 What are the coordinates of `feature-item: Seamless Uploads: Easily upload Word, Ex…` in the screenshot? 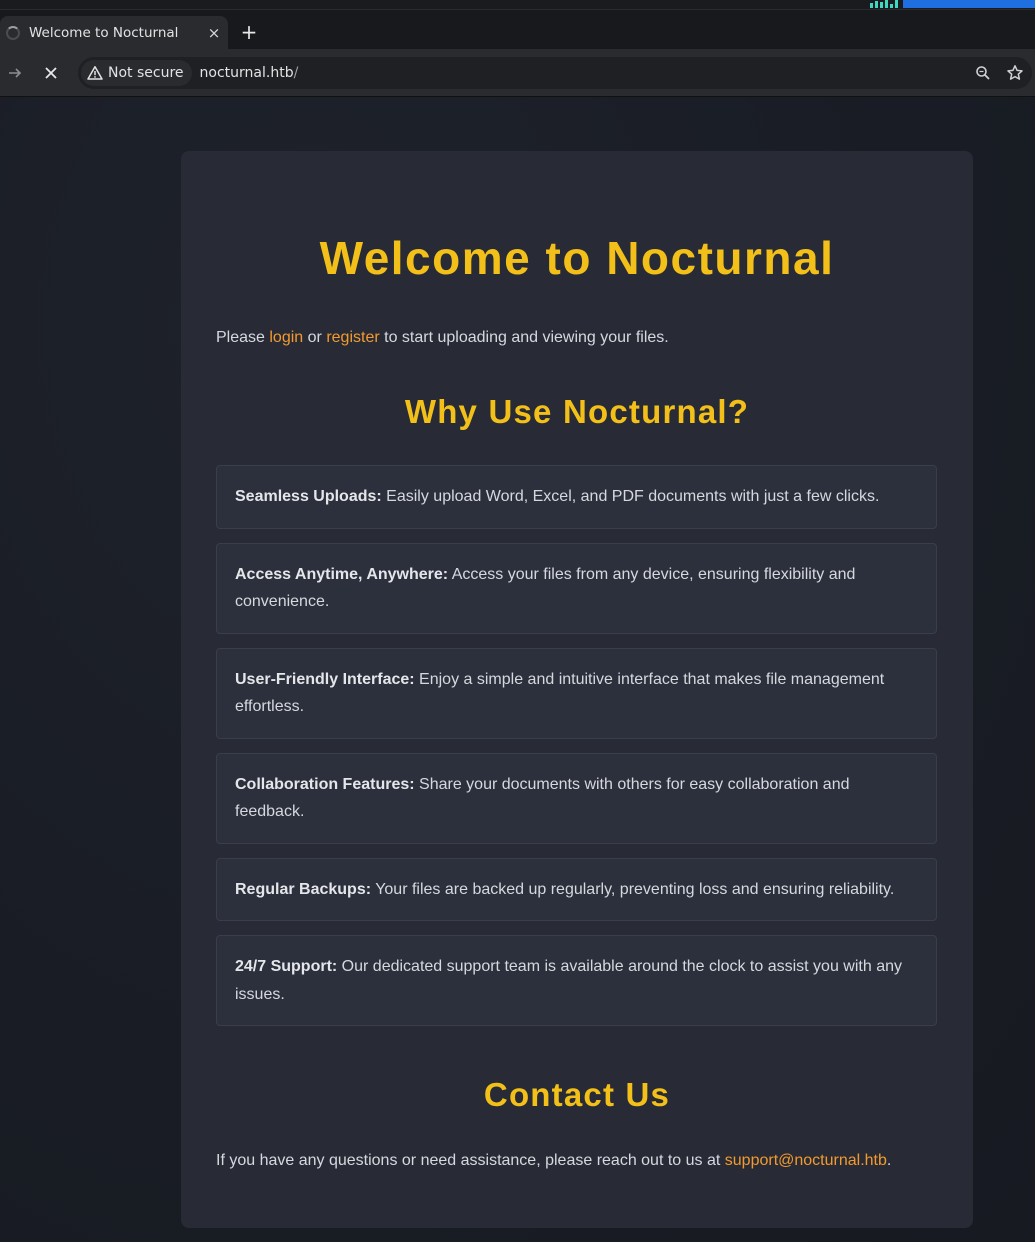 It's located at (576, 497).